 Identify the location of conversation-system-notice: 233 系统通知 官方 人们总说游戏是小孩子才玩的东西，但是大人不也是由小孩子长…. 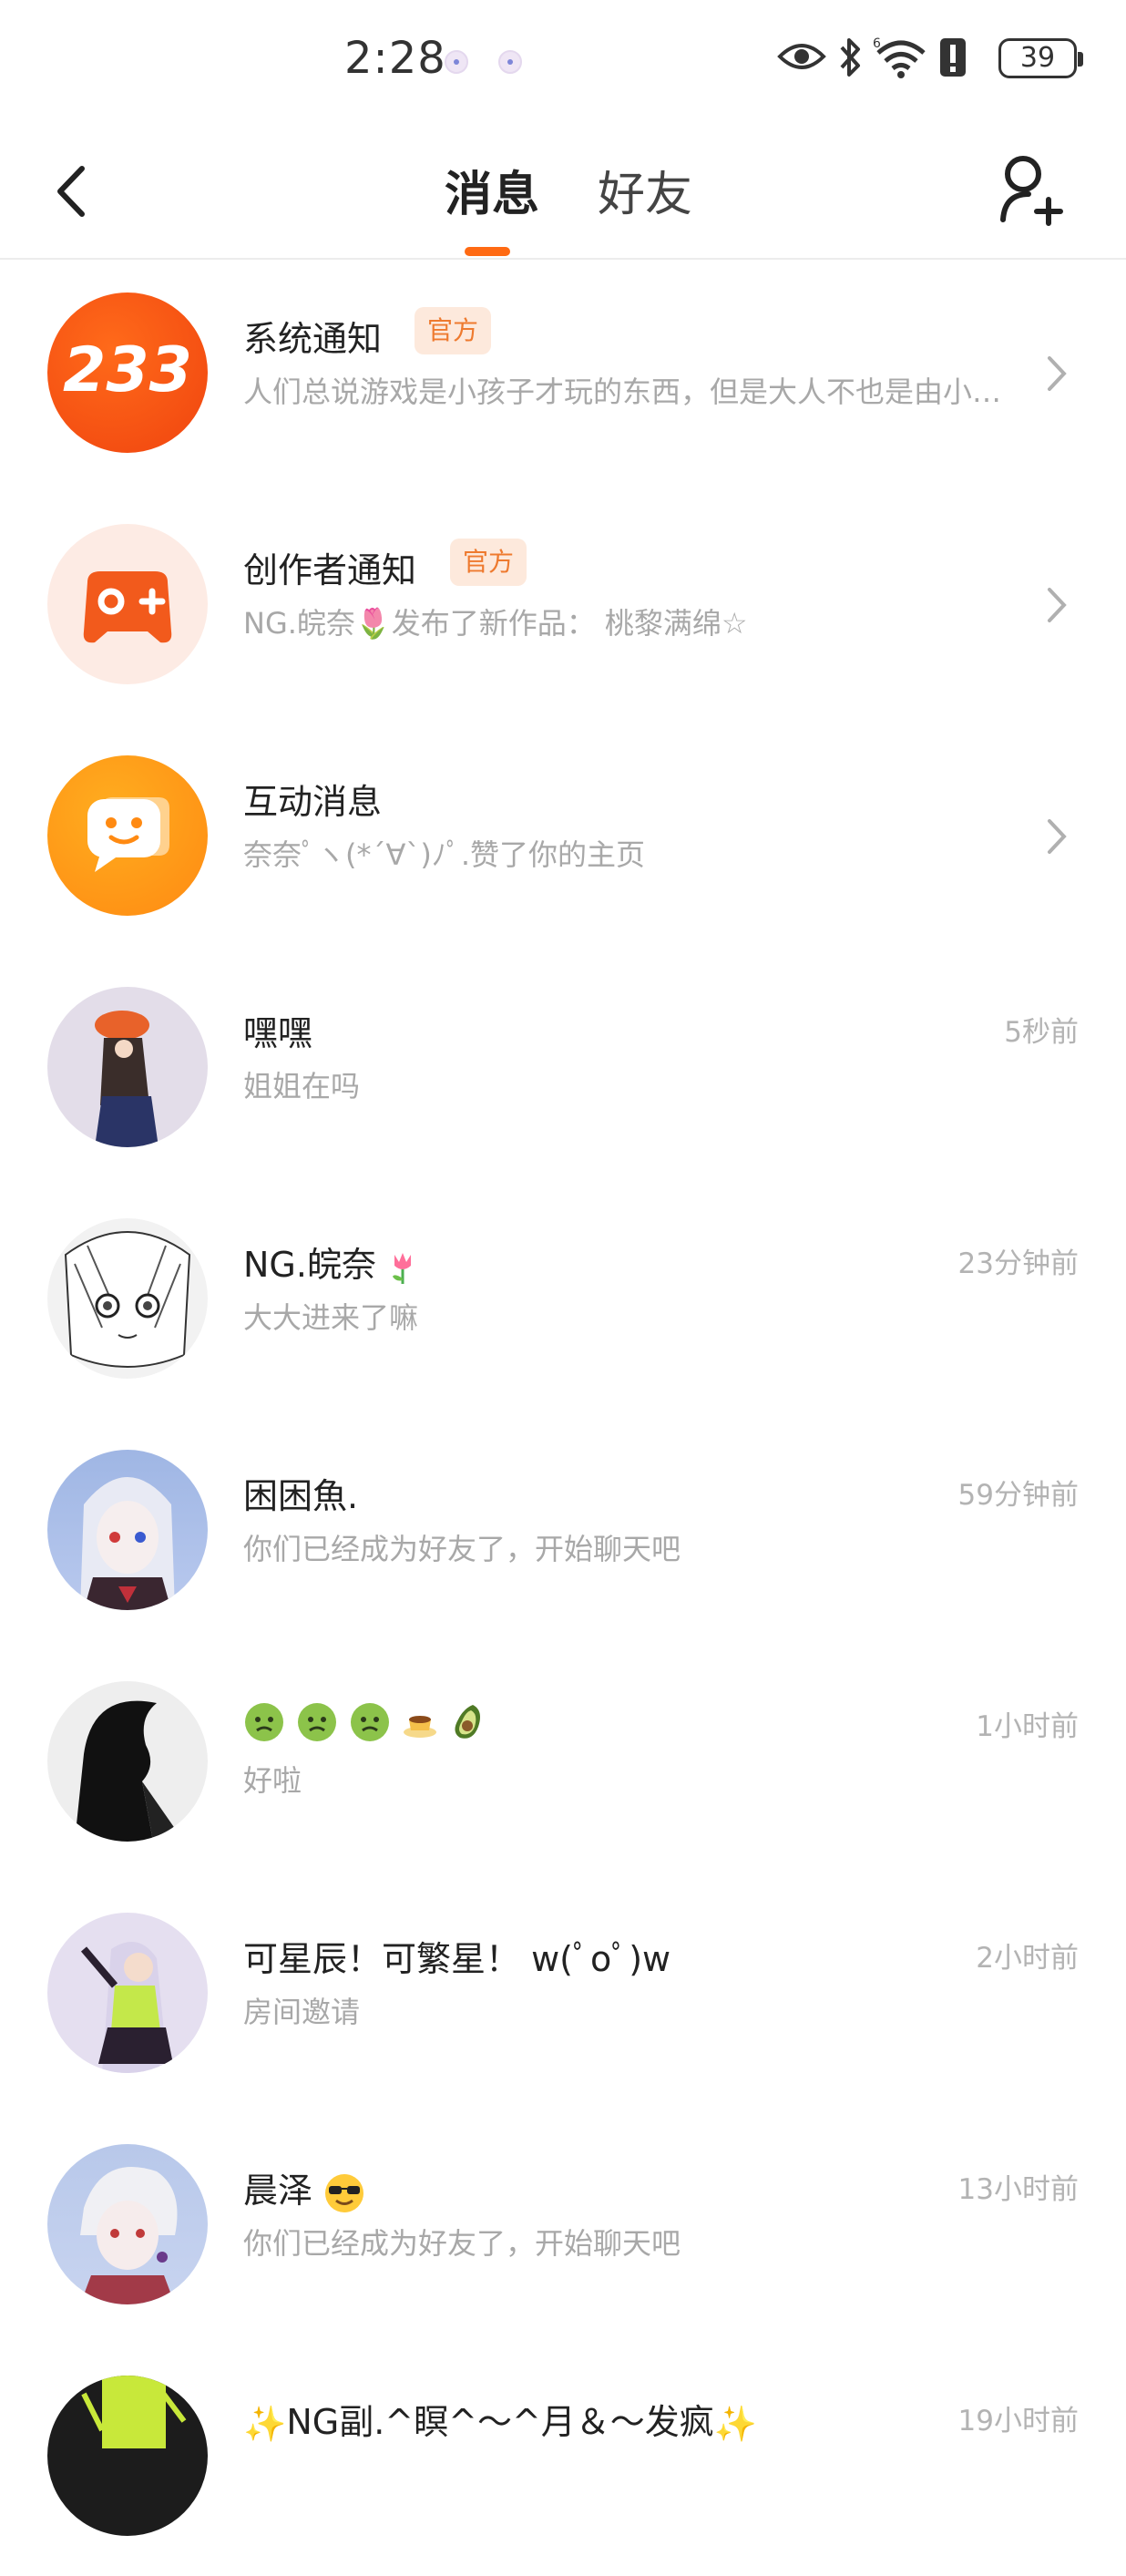
(563, 378).